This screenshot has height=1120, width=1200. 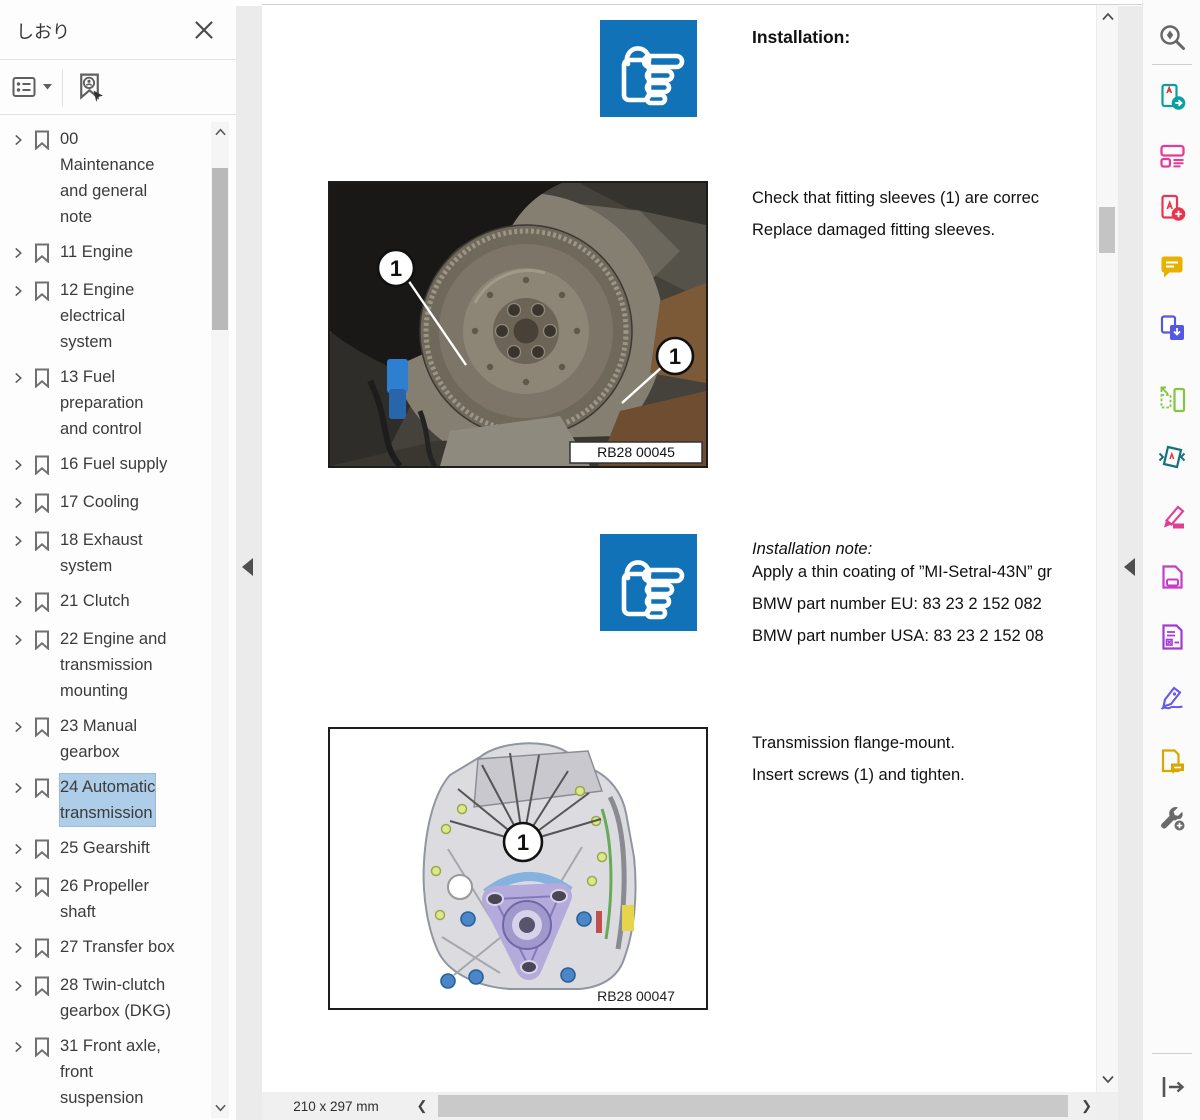 I want to click on bookmark-options-button, so click(x=31, y=87).